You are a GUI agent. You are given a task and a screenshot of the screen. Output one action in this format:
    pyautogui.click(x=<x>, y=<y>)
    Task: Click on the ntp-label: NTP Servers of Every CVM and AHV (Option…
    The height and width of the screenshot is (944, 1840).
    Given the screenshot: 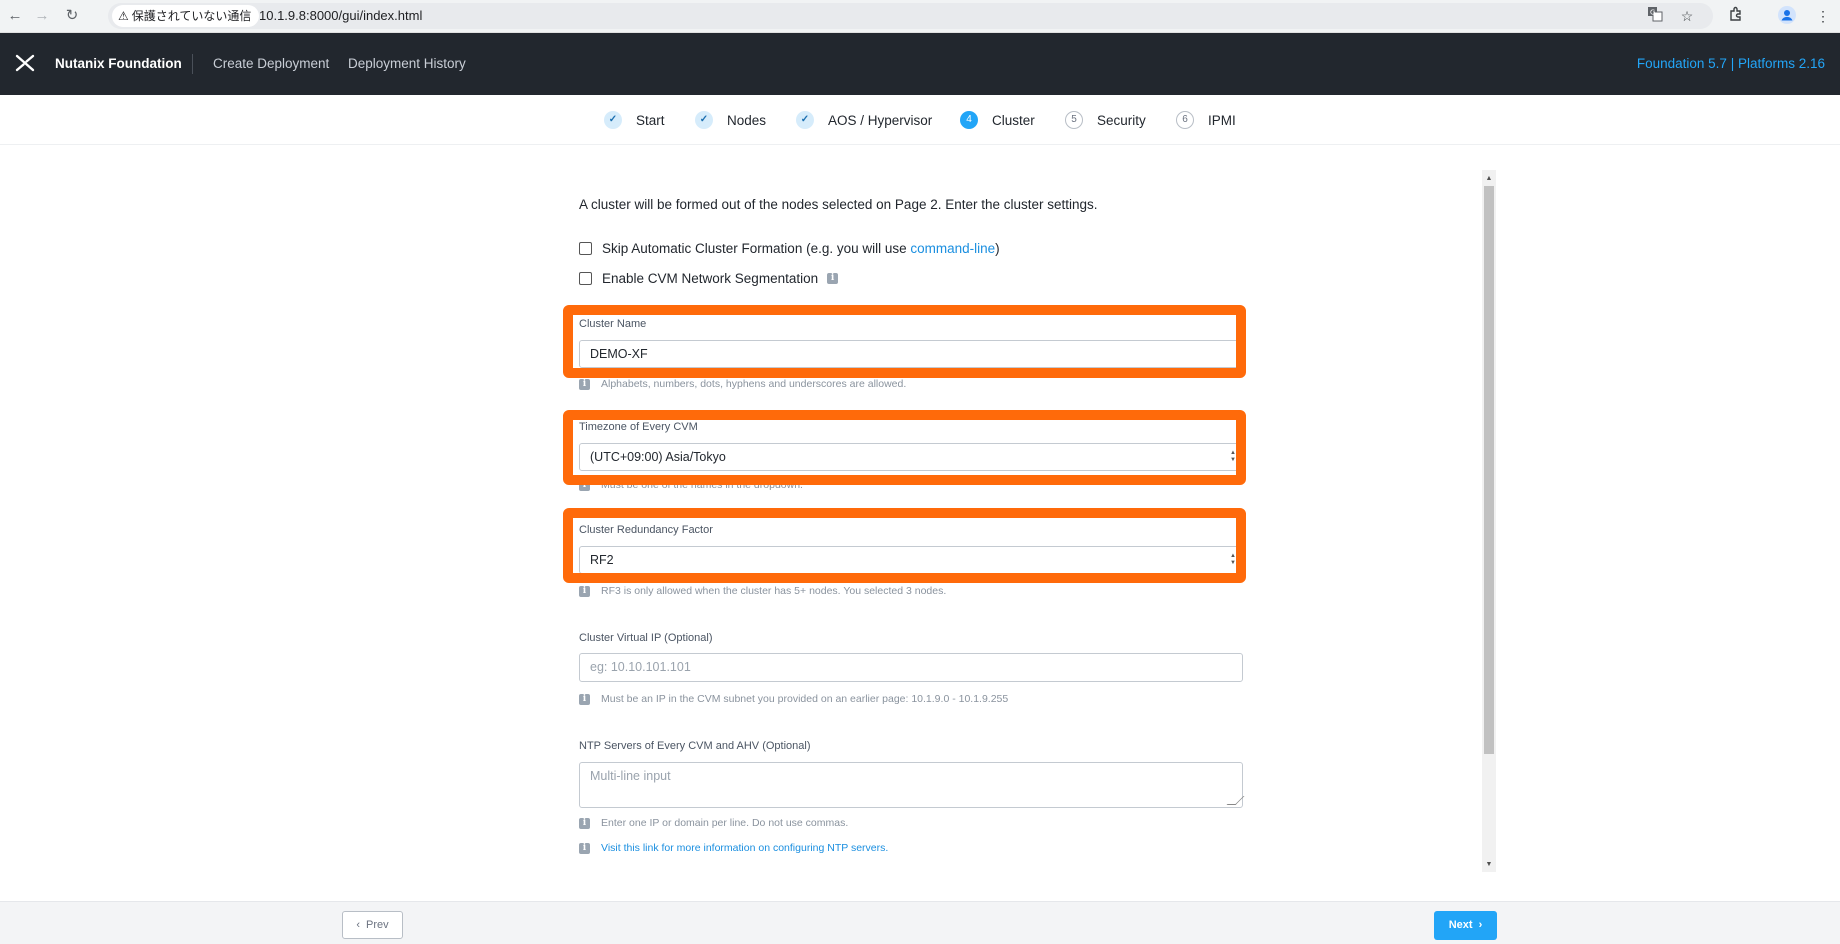 What is the action you would take?
    pyautogui.click(x=695, y=746)
    